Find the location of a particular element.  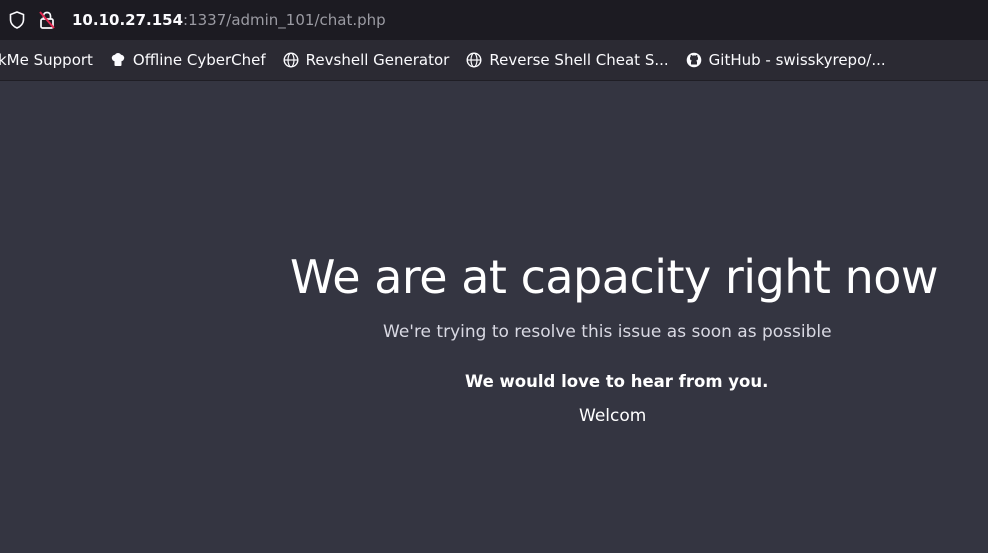

welcome-message: Welcom is located at coordinates (613, 416).